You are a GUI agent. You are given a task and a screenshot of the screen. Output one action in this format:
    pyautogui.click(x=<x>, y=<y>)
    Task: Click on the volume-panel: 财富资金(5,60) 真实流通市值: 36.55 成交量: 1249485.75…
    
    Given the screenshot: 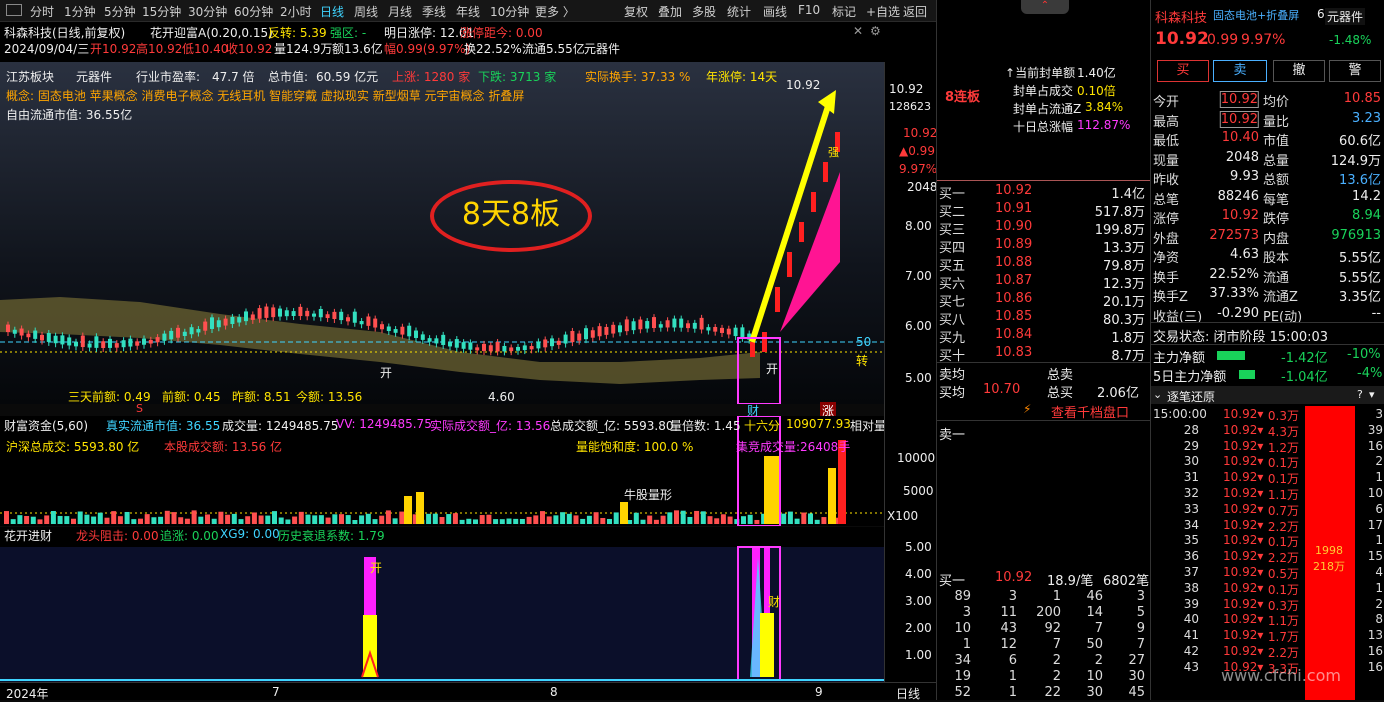 What is the action you would take?
    pyautogui.click(x=443, y=471)
    